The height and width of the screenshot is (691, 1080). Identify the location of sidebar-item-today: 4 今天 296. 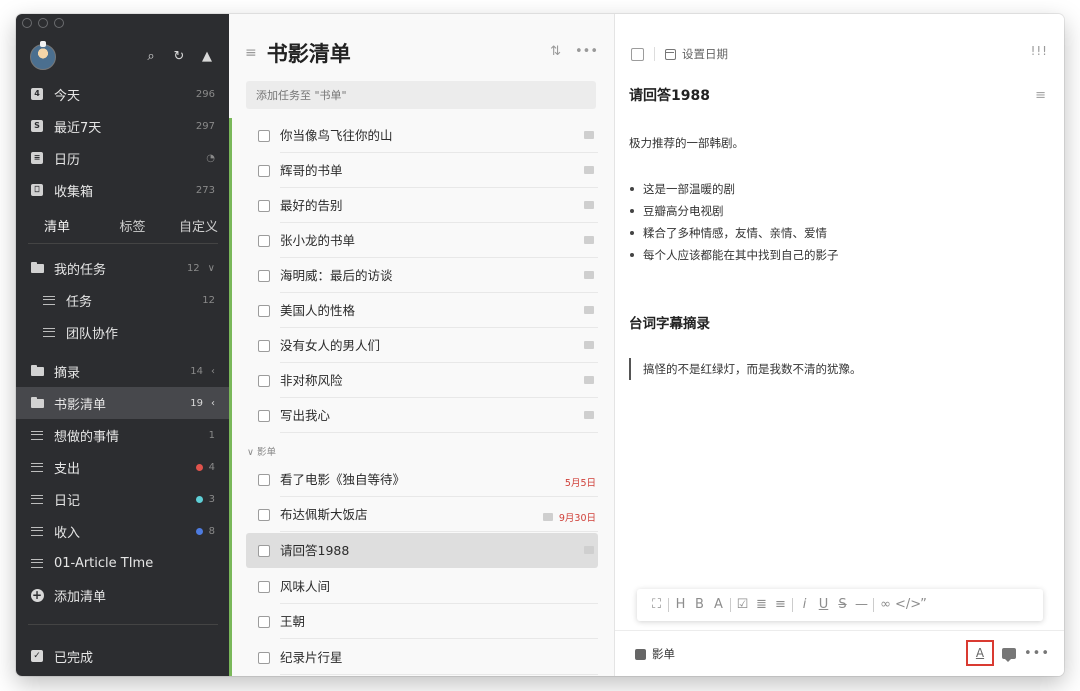
(122, 94).